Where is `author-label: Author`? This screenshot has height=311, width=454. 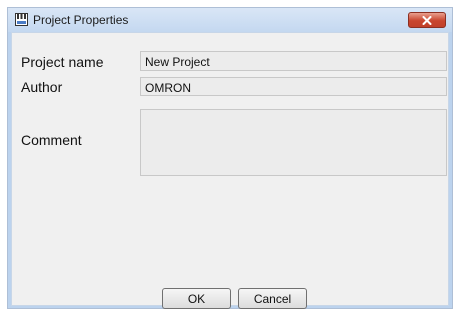 author-label: Author is located at coordinates (42, 87).